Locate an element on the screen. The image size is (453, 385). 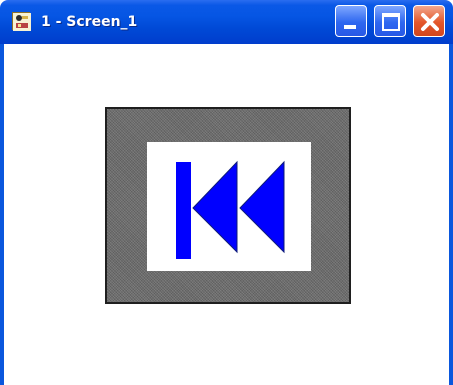
maximize-button is located at coordinates (390, 21).